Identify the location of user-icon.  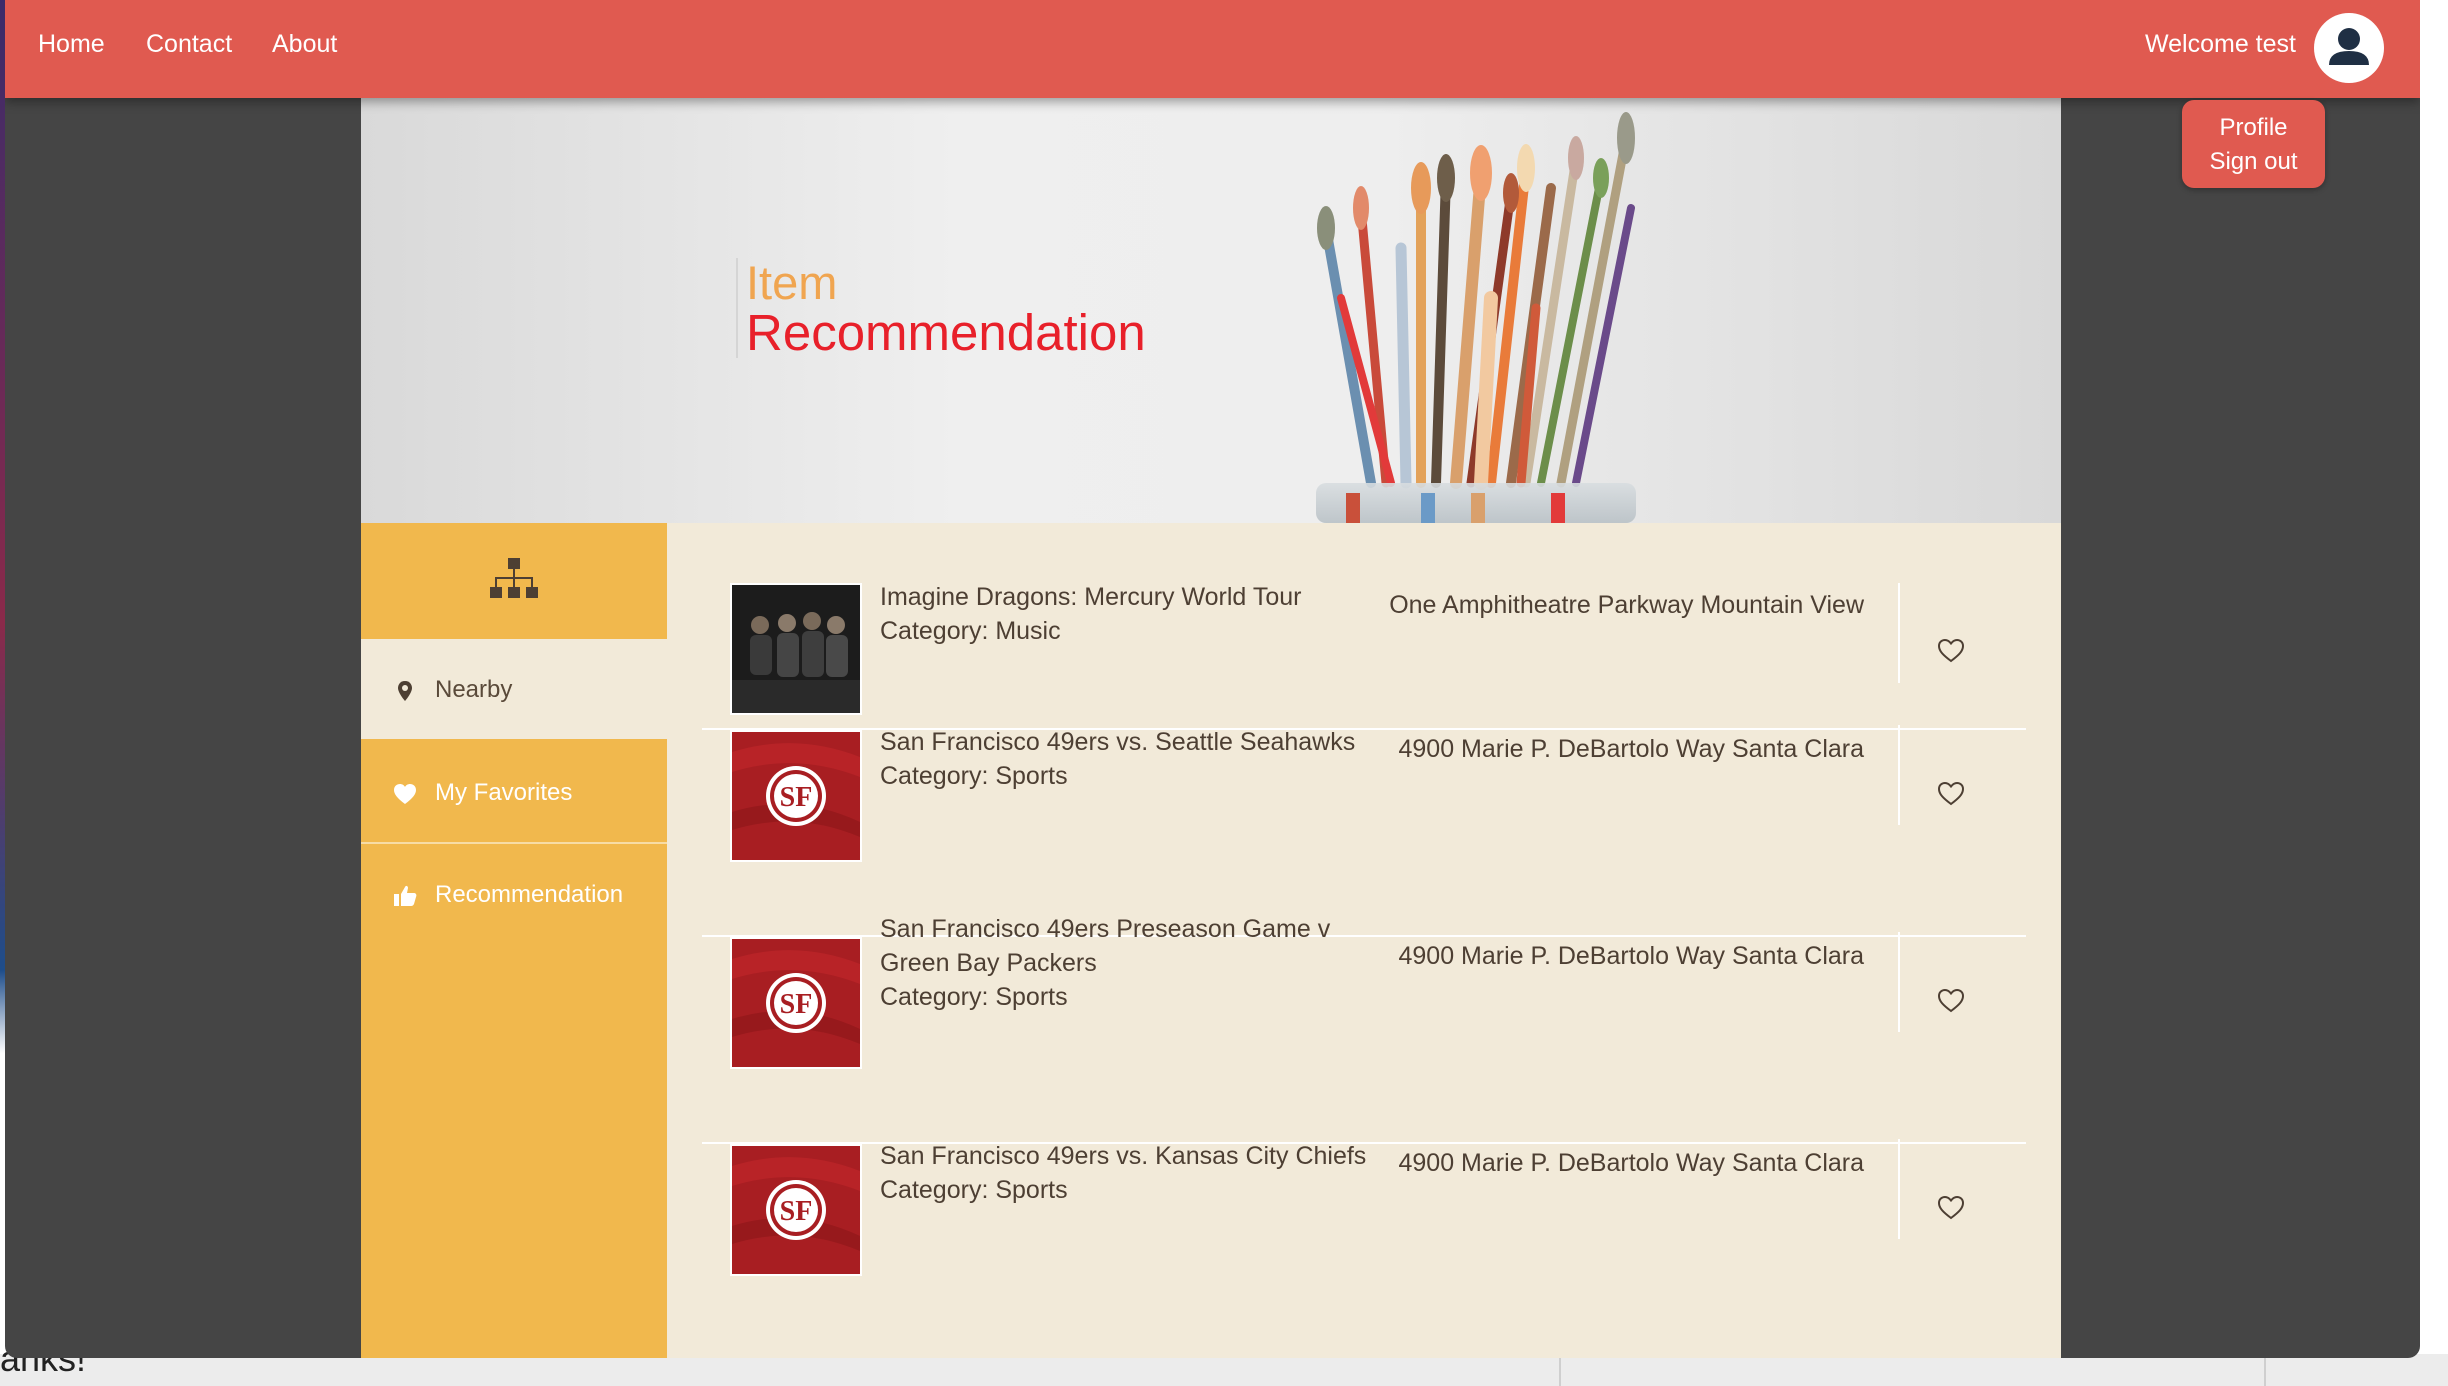
(2349, 46).